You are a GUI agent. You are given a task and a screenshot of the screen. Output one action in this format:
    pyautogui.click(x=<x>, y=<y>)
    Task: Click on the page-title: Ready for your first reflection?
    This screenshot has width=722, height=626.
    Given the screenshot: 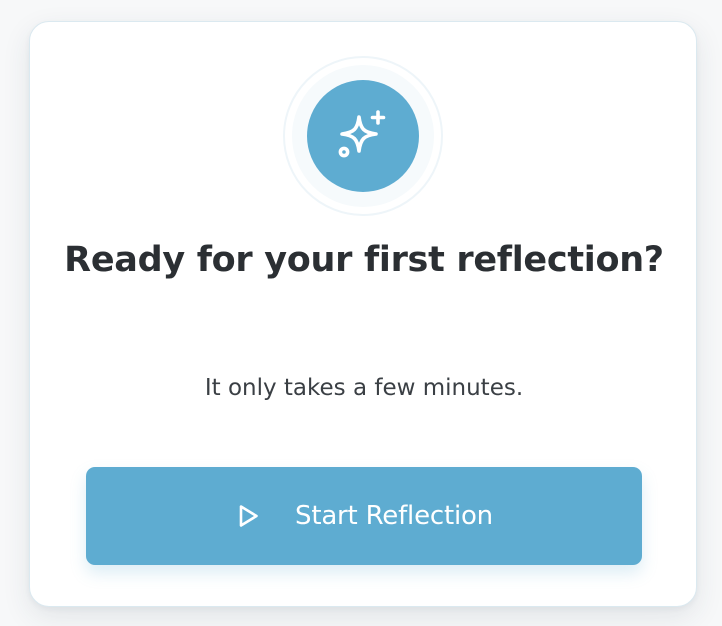 What is the action you would take?
    pyautogui.click(x=364, y=260)
    